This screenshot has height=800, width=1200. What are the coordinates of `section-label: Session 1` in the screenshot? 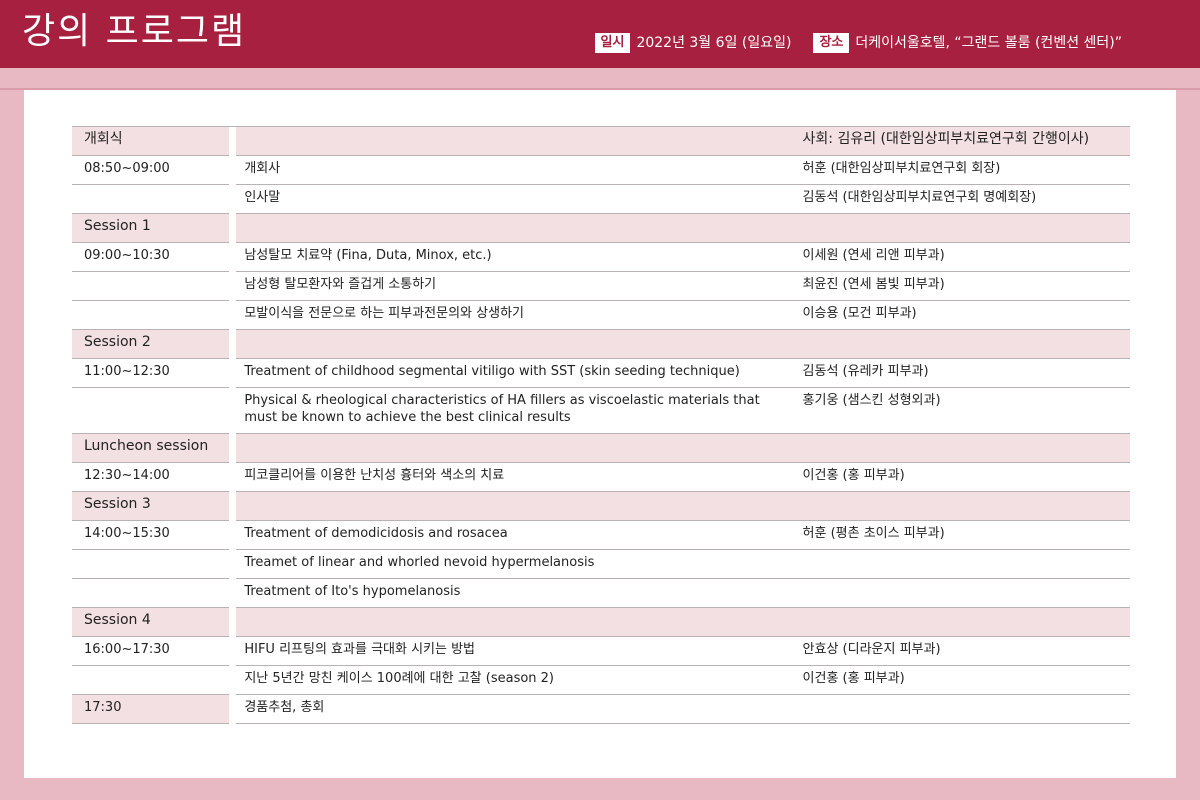 It's located at (150, 228).